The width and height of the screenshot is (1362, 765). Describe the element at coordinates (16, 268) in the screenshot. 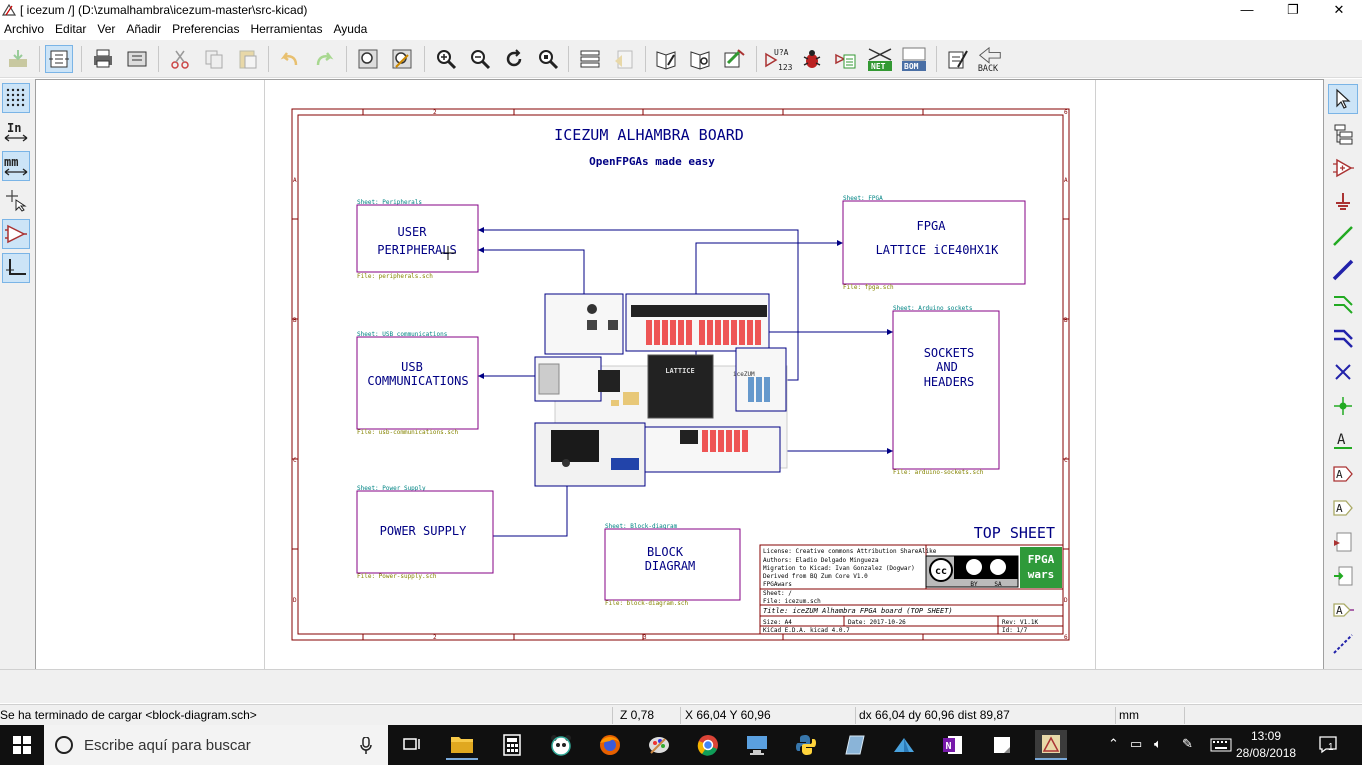

I see `wire-angle-icon` at that location.